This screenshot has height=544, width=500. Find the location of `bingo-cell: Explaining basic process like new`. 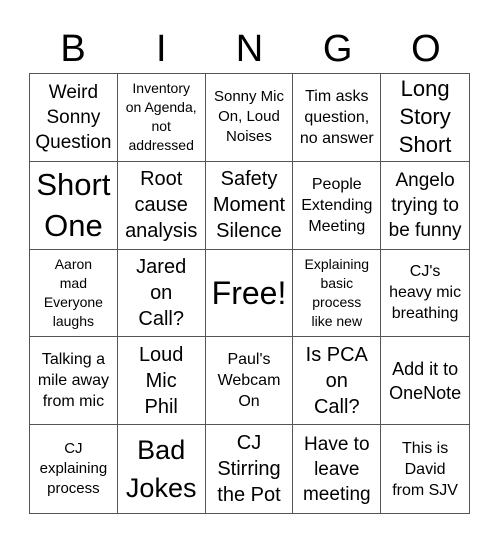

bingo-cell: Explaining basic process like new is located at coordinates (337, 293).